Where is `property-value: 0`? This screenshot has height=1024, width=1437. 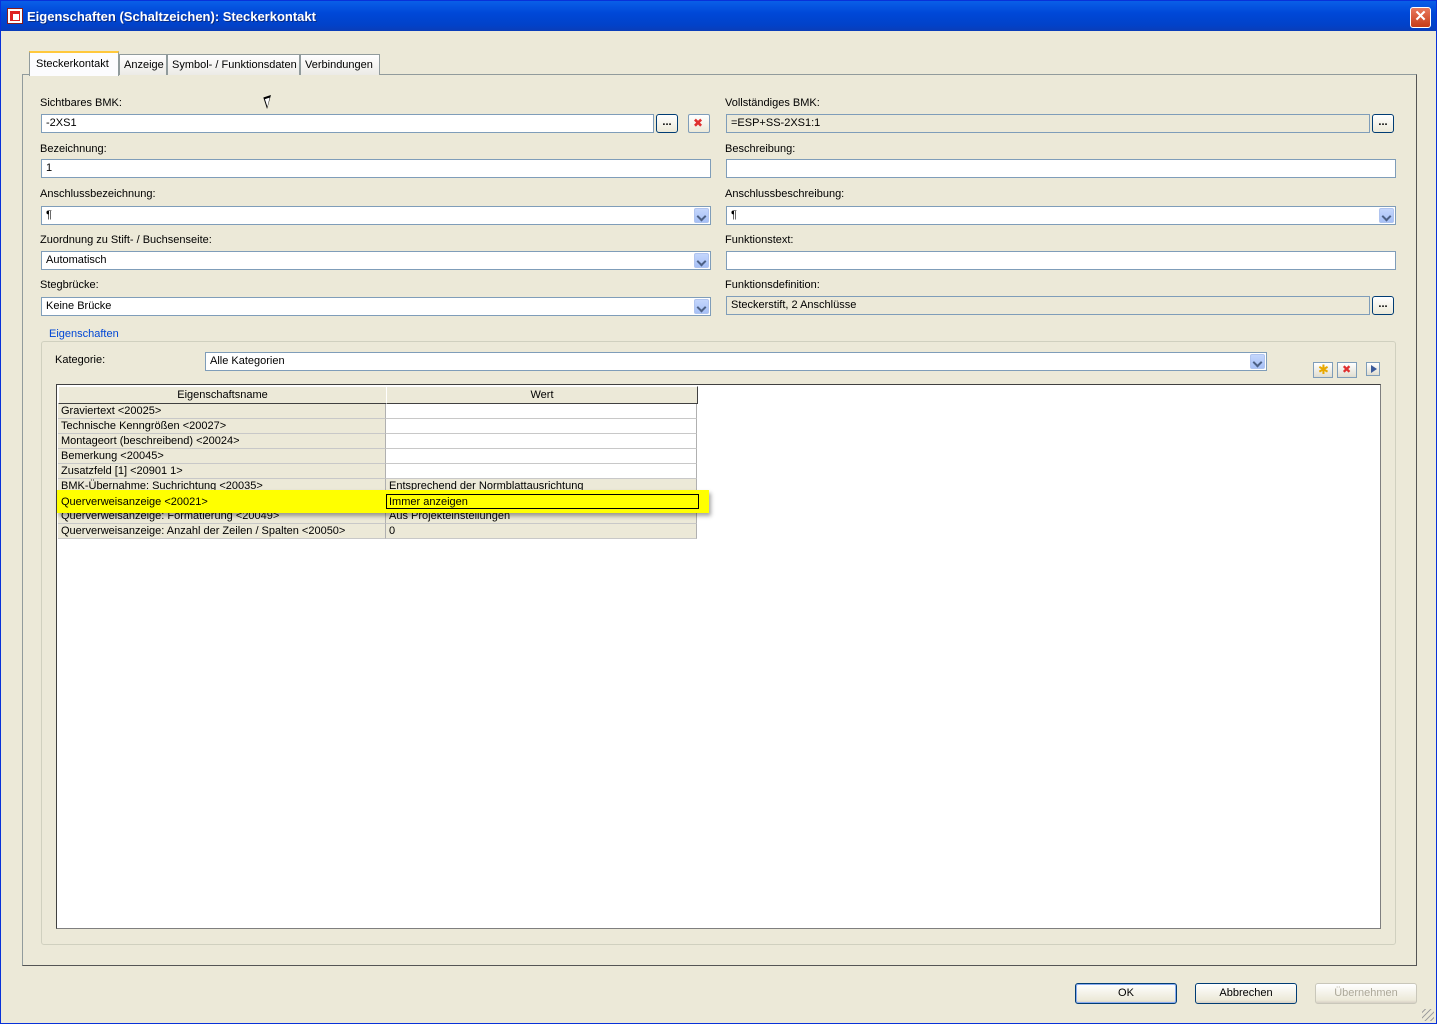
property-value: 0 is located at coordinates (541, 531).